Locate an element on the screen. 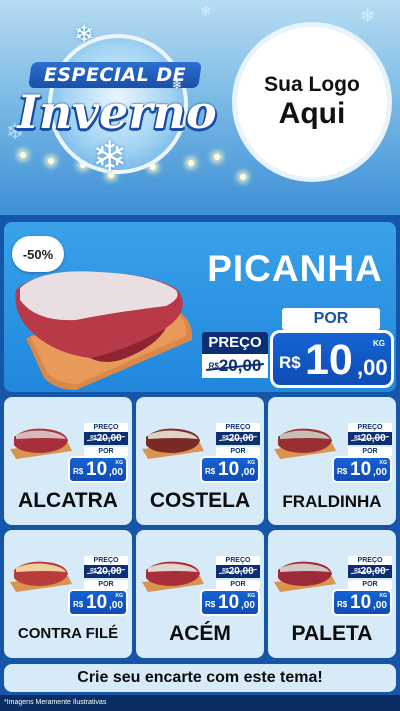  product-card: PREÇO R$20,00 POR R$ 10,00 KG CONTRA FILÉ is located at coordinates (68, 594).